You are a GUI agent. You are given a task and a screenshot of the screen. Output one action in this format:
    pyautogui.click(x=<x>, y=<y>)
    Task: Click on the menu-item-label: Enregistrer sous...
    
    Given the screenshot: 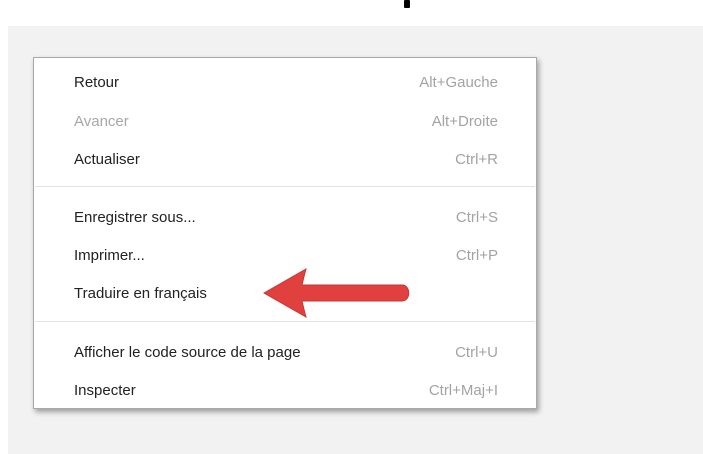 What is the action you would take?
    pyautogui.click(x=135, y=217)
    